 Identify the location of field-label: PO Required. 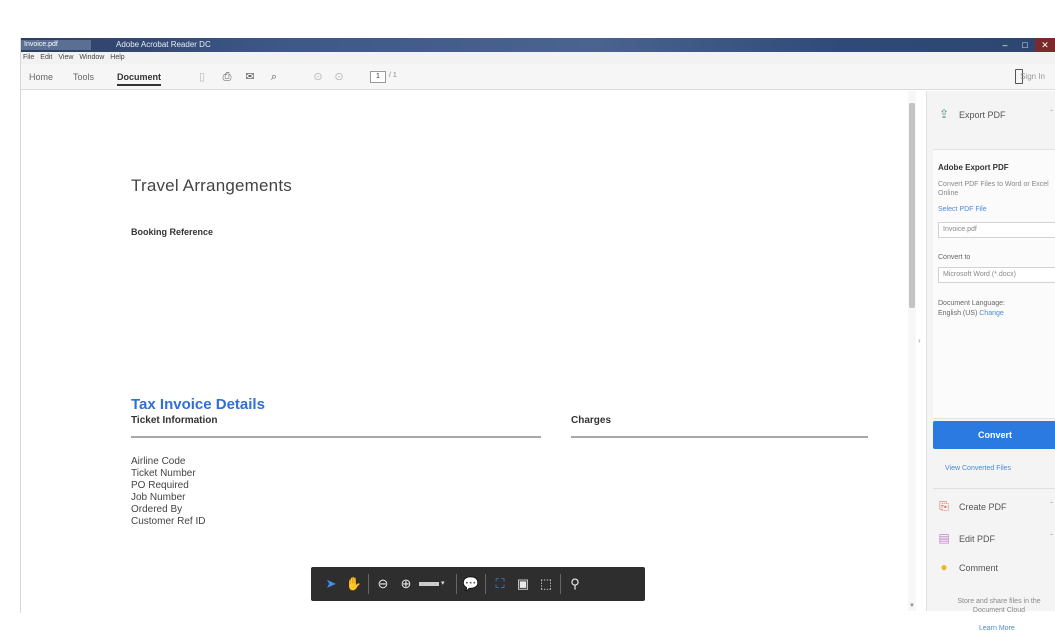
(160, 485).